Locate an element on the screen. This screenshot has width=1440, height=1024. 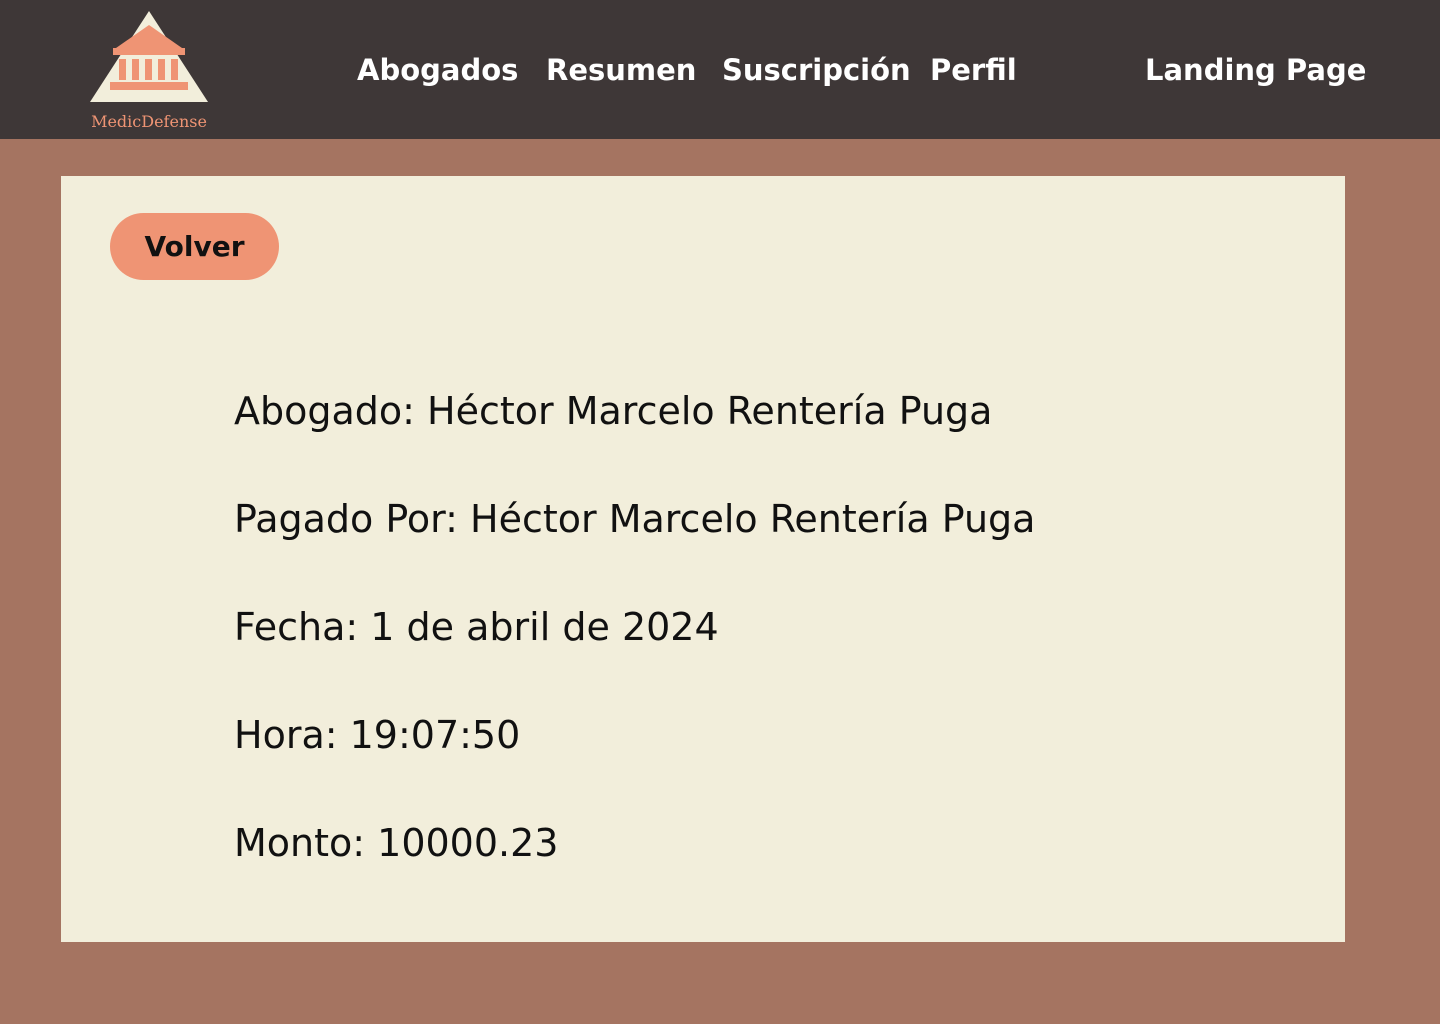
detail-paid-by: Pagado Por: Héctor Marcelo Rentería Puga is located at coordinates (635, 519).